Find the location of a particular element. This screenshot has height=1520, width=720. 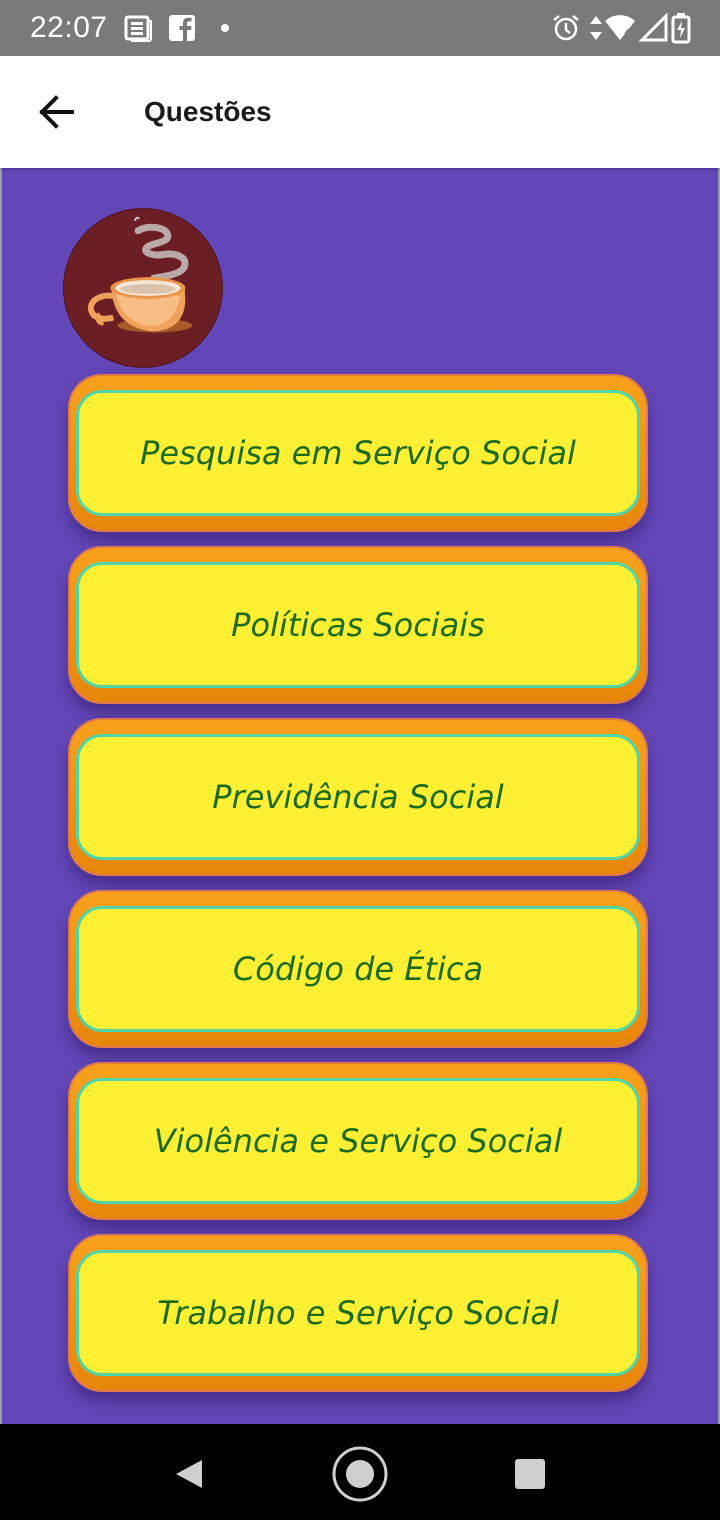

topic-button-face: Código de Ética is located at coordinates (358, 969).